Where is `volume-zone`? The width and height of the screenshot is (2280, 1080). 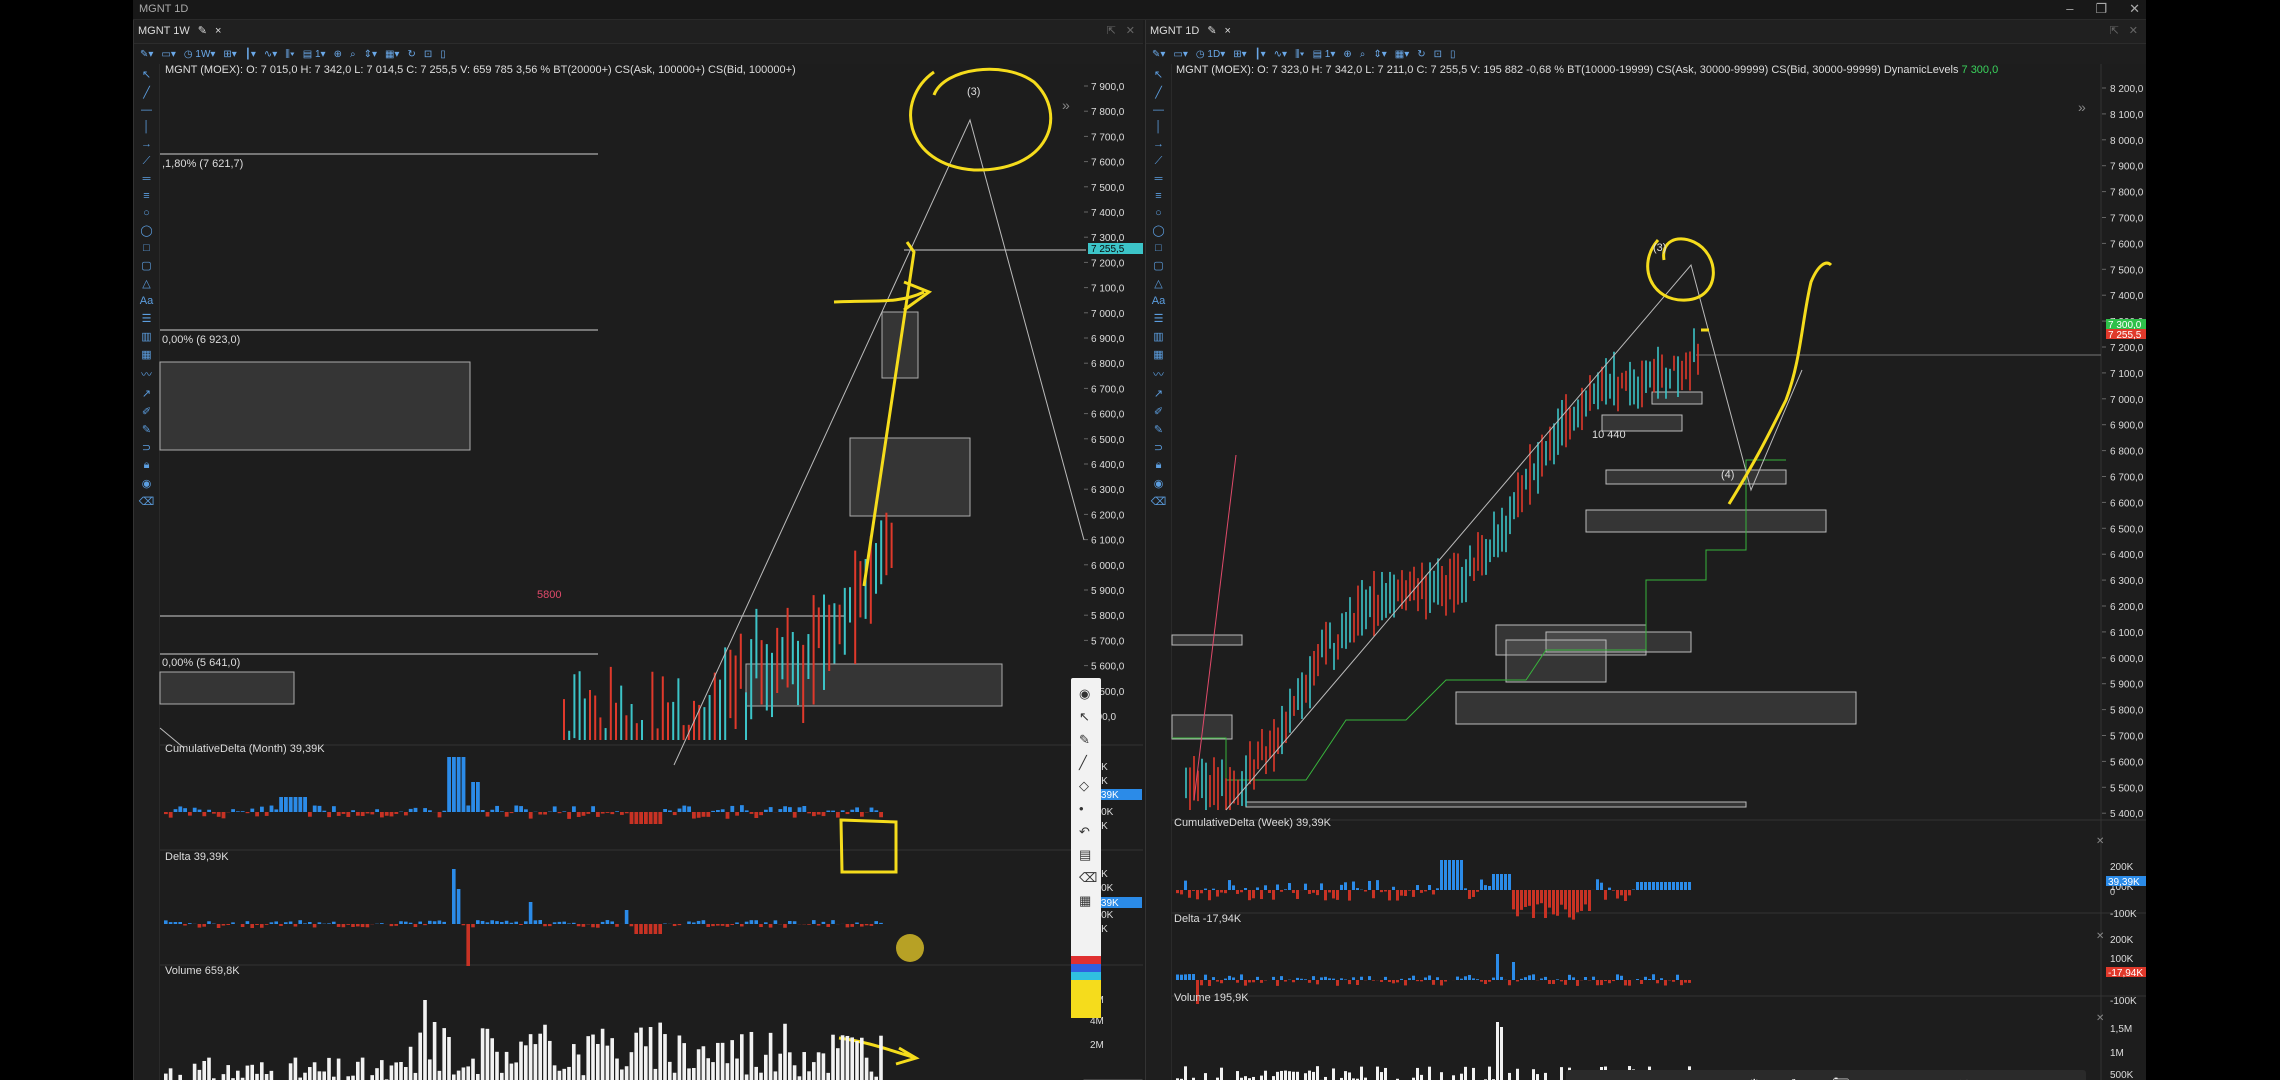 volume-zone is located at coordinates (1656, 708).